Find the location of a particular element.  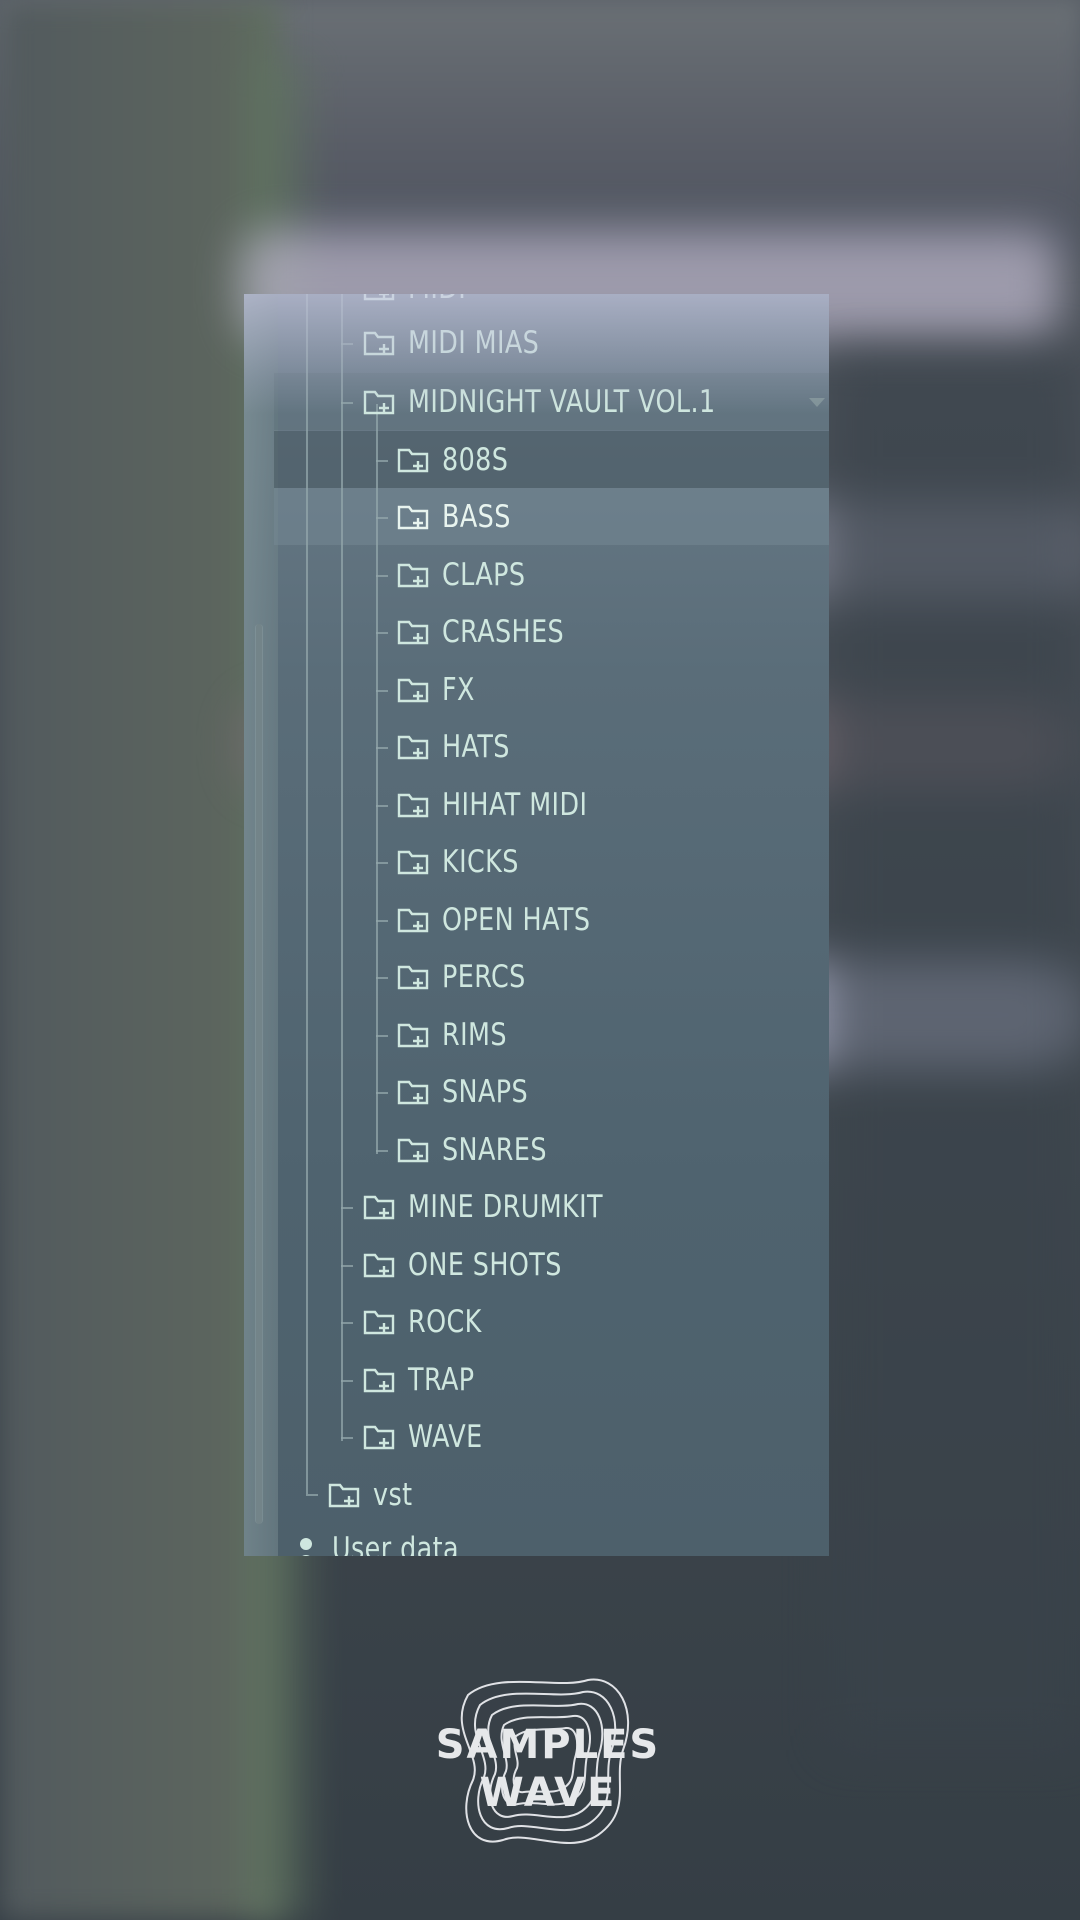

tree-item-label: TRAP is located at coordinates (441, 1379).